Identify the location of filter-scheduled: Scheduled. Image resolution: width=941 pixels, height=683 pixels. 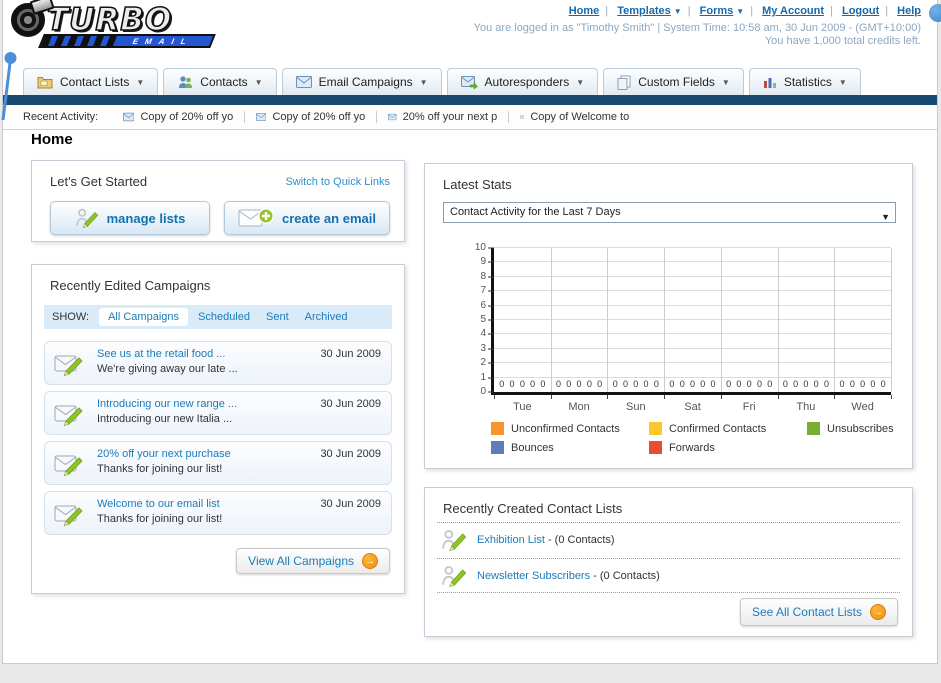
(224, 317).